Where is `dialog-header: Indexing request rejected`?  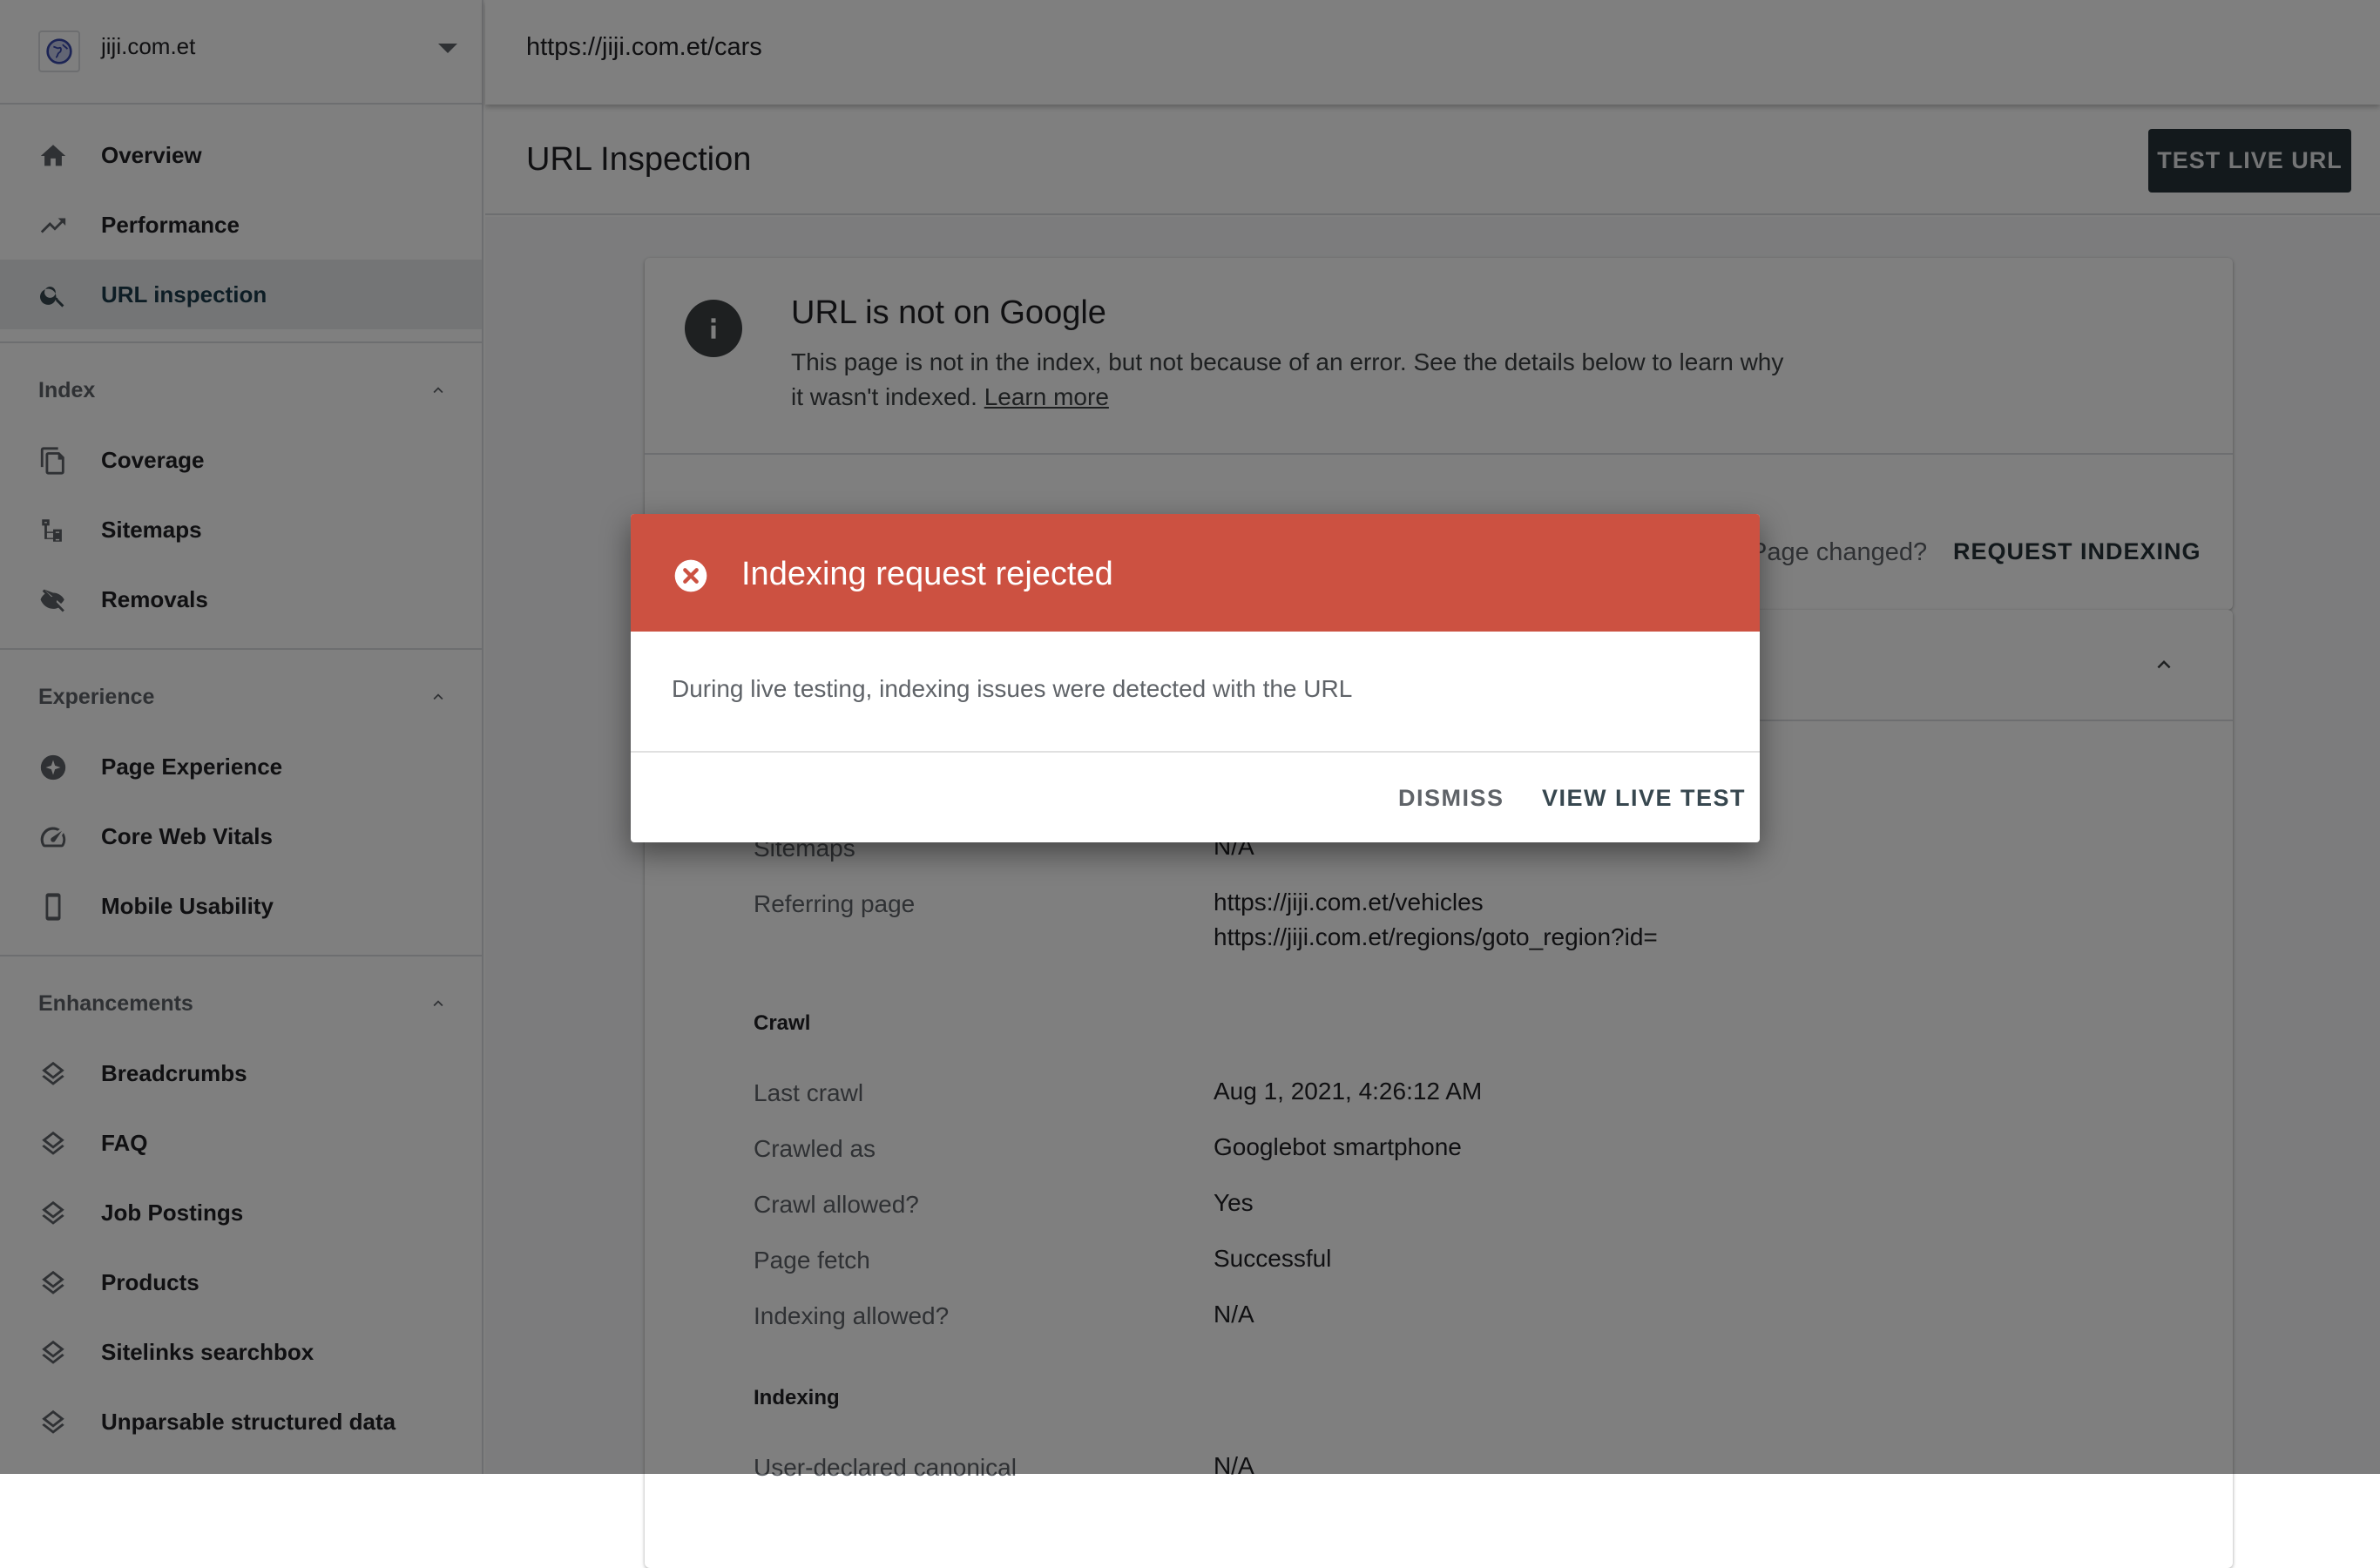 dialog-header: Indexing request rejected is located at coordinates (1195, 573).